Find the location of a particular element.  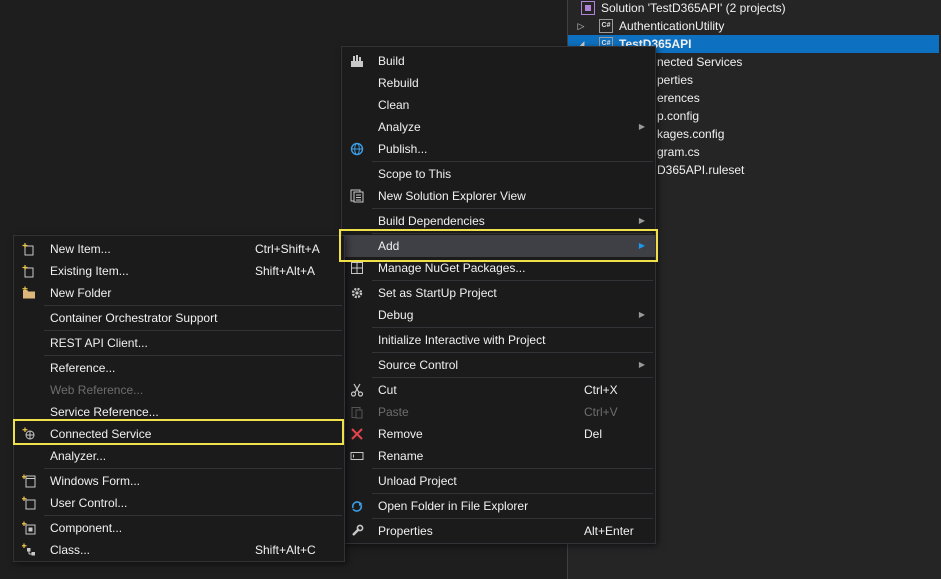

menu-item-rename: Rename is located at coordinates (498, 456).